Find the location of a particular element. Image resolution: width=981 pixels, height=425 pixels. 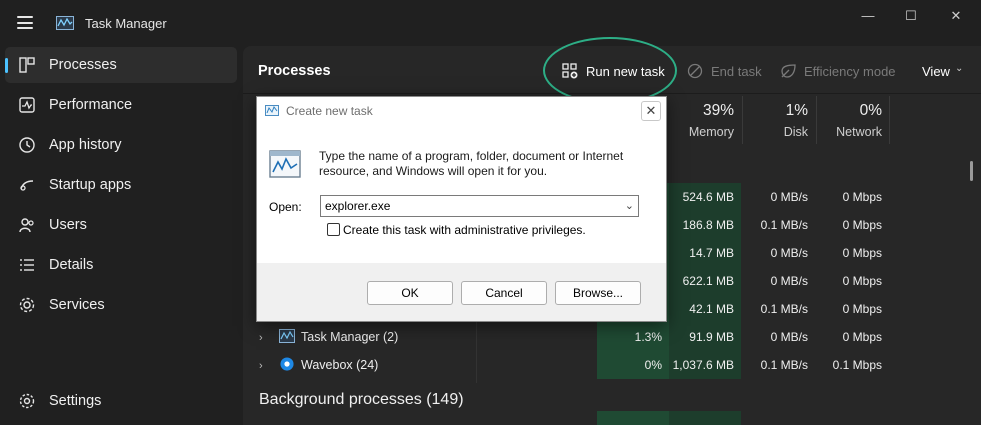

sidebar-item-performance: Performance is located at coordinates (121, 105).